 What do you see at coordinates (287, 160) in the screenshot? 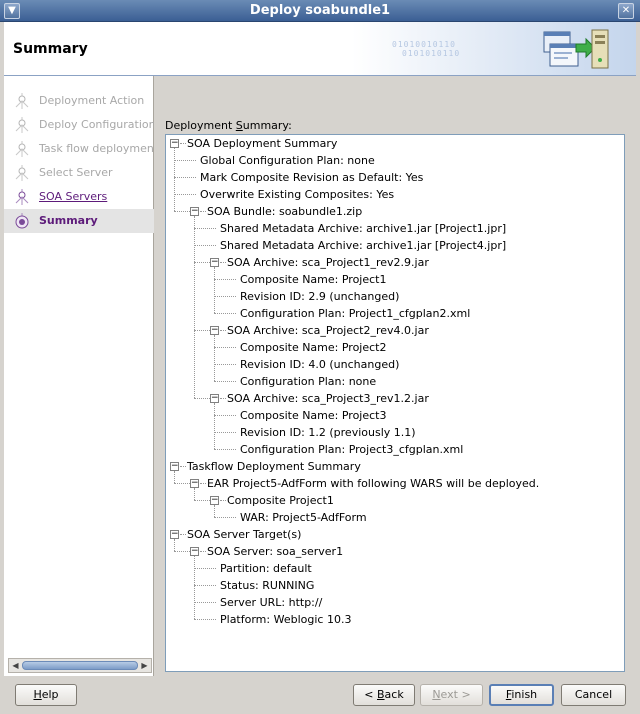
I see `tree-node-label: Global Configuration Plan: none` at bounding box center [287, 160].